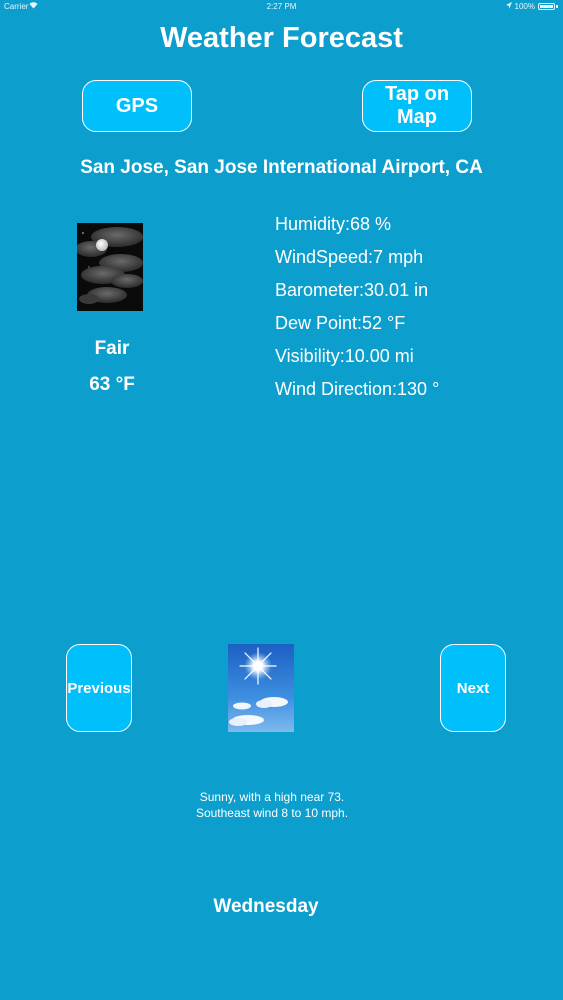 This screenshot has width=563, height=1000. What do you see at coordinates (349, 257) in the screenshot?
I see `wind-speed-label: WindSpeed:7 mph` at bounding box center [349, 257].